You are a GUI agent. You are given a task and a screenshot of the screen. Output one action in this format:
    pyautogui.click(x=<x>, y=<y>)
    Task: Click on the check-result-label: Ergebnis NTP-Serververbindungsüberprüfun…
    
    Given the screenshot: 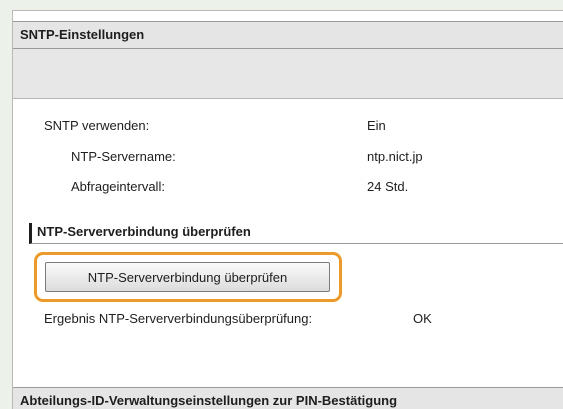 What is the action you would take?
    pyautogui.click(x=178, y=318)
    